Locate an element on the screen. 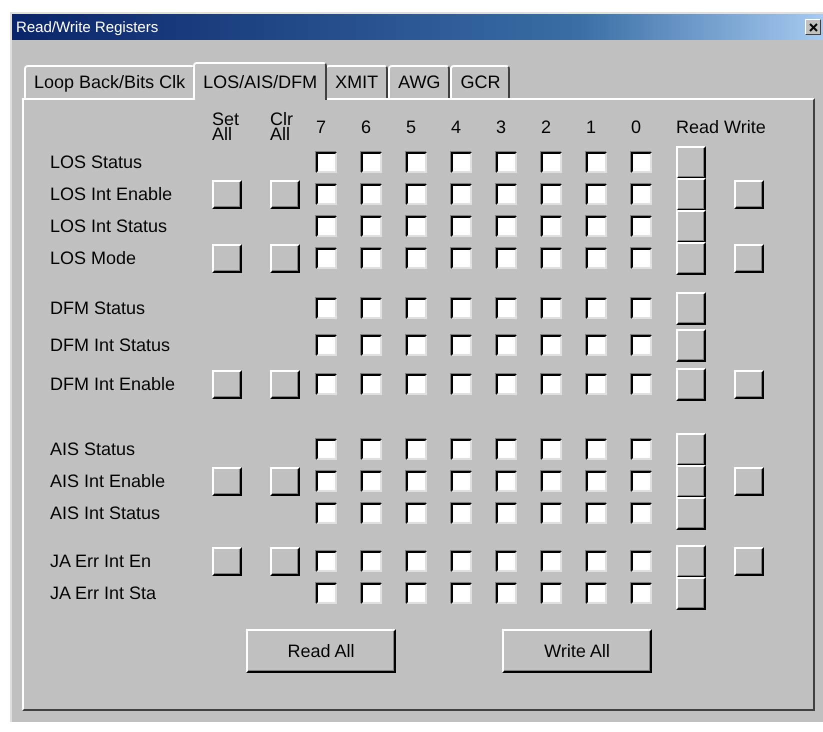 The height and width of the screenshot is (732, 823). action-button: Write All is located at coordinates (577, 651).